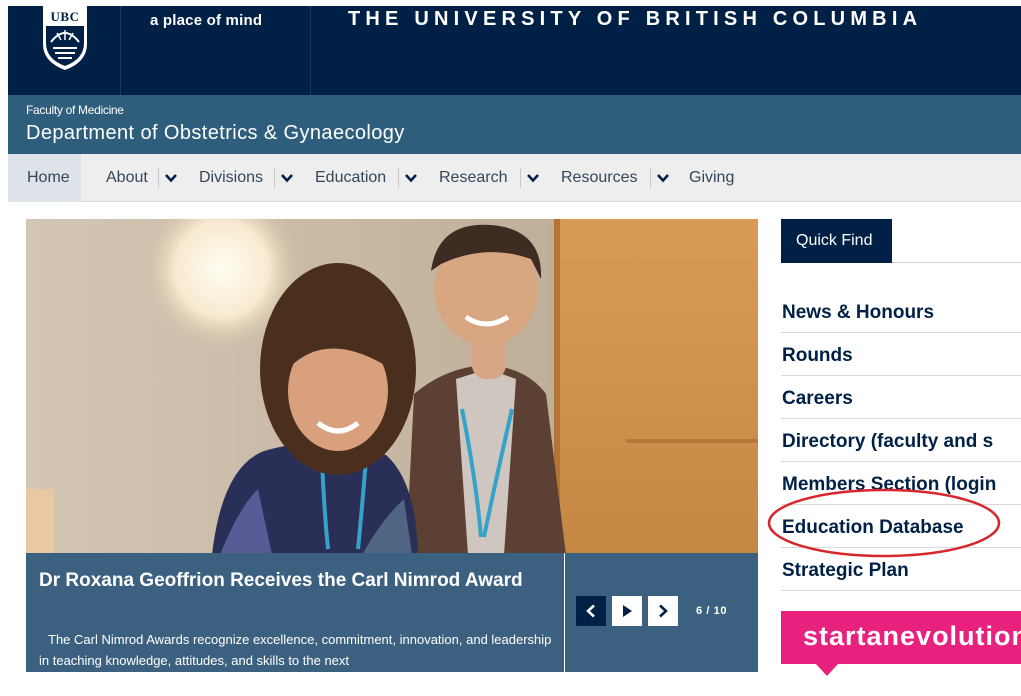  Describe the element at coordinates (473, 178) in the screenshot. I see `nav-item-research: Research` at that location.